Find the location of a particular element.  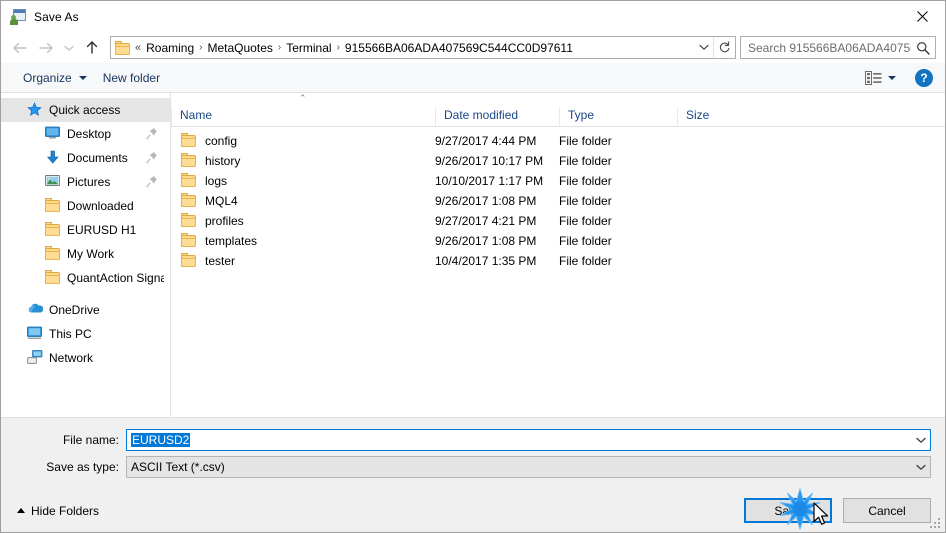

table-row: templates 9/26/2017 1:08 PM File folder is located at coordinates (558, 241).